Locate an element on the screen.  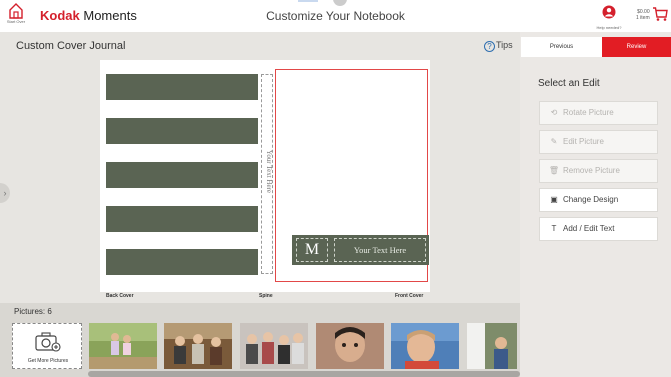
back-cover is located at coordinates (182, 174).